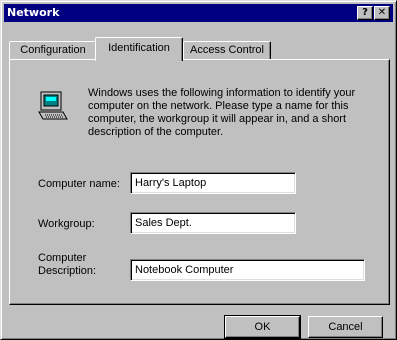 This screenshot has width=397, height=340. Describe the element at coordinates (33, 12) in the screenshot. I see `window-title: Network` at that location.